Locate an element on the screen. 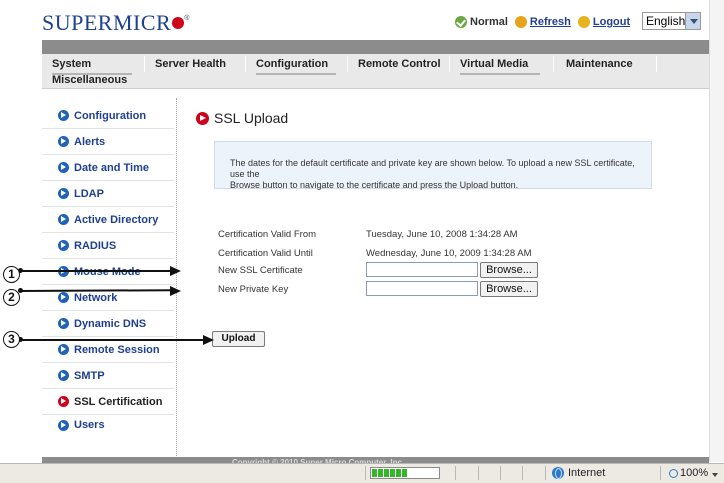 The height and width of the screenshot is (483, 724). zoom-dropdown-icon is located at coordinates (715, 475).